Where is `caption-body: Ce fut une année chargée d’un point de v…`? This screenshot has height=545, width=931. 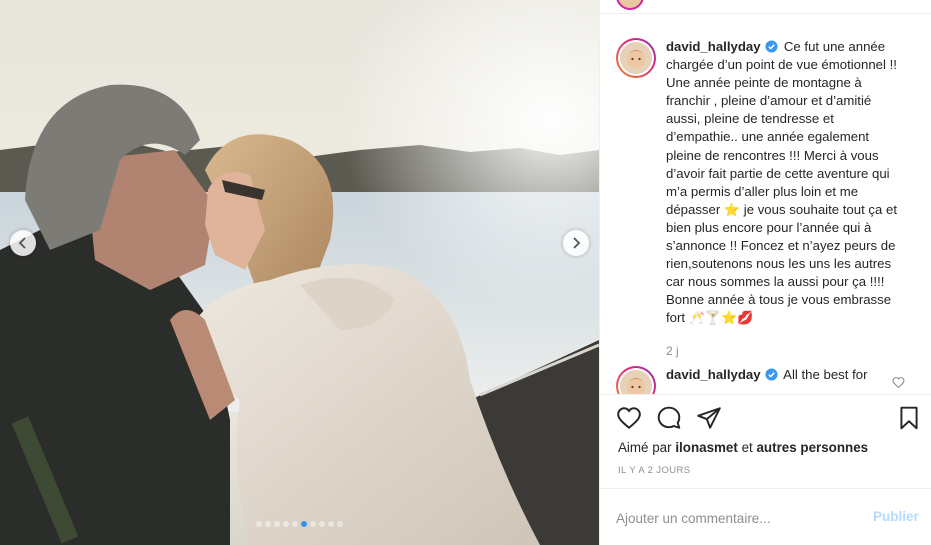
caption-body: Ce fut une année chargée d’un point de v… is located at coordinates (781, 128).